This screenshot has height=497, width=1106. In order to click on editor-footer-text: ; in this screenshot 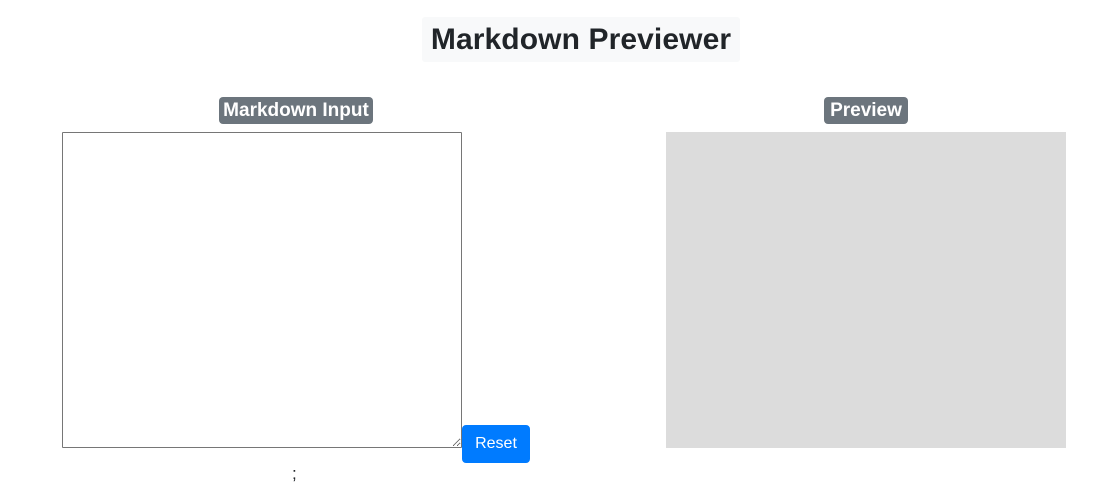, I will do `click(294, 473)`.